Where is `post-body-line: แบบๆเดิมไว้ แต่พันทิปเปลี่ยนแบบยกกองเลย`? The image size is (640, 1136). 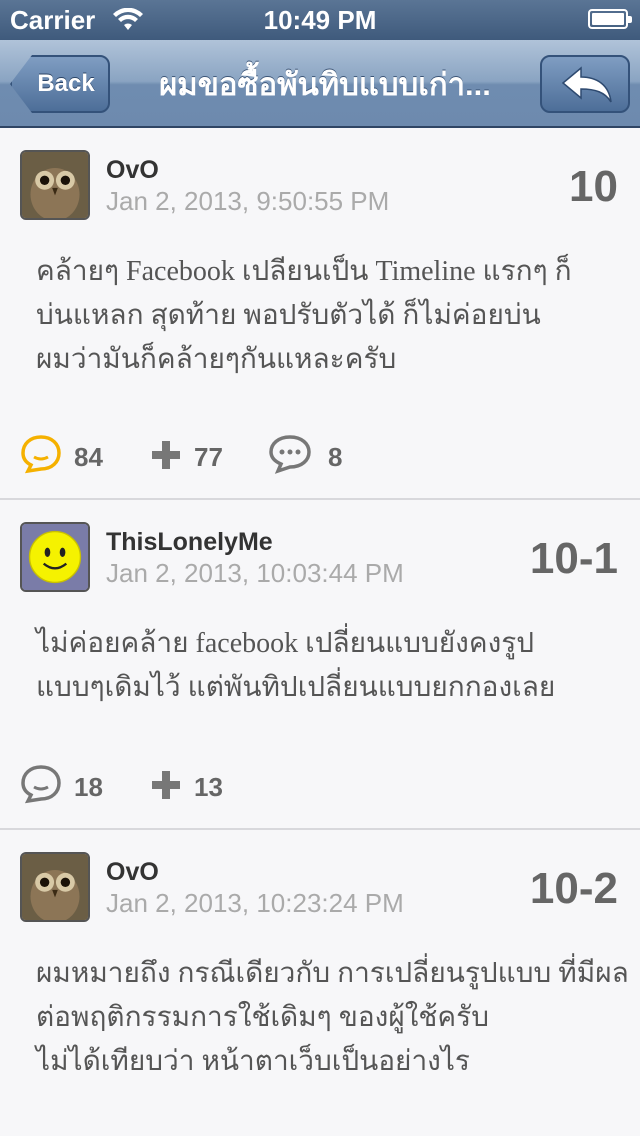
post-body-line: แบบๆเดิมไว้ แต่พันทิปเปลี่ยนแบบยกกองเลย is located at coordinates (296, 687).